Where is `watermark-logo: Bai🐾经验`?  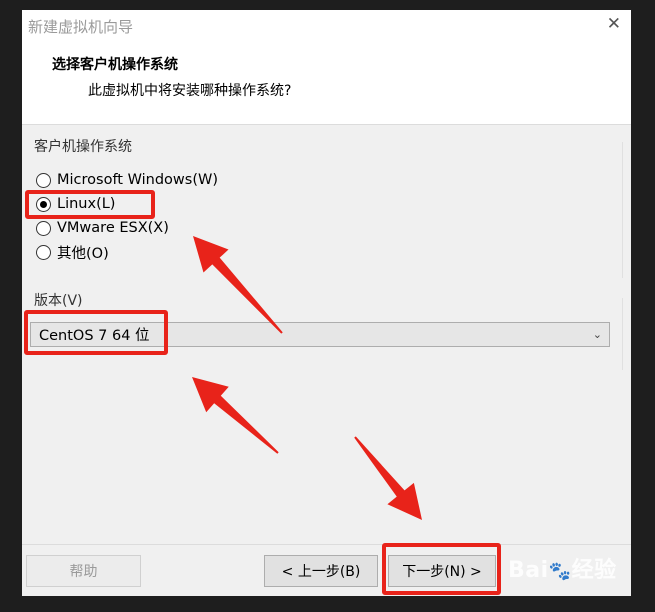
watermark-logo: Bai🐾经验 is located at coordinates (562, 568).